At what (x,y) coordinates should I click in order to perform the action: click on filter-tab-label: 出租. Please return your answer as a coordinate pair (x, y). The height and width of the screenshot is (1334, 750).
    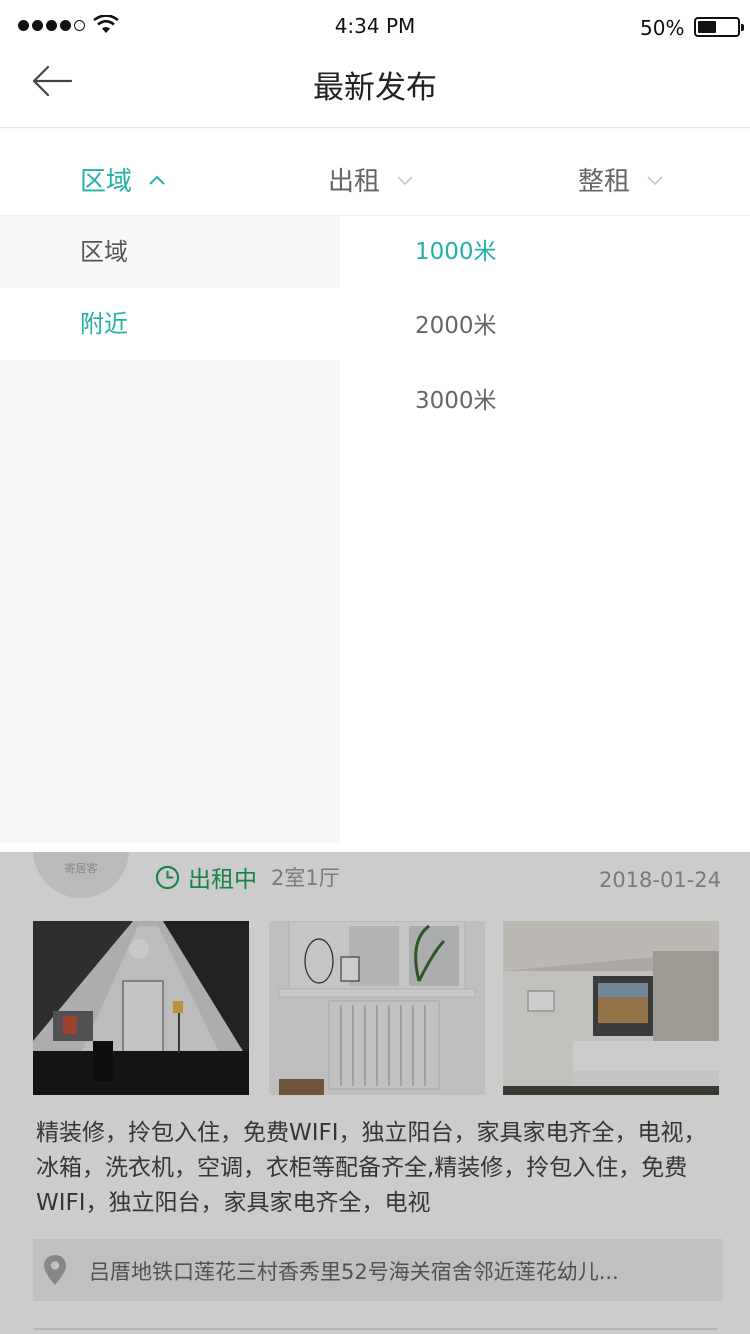
    Looking at the image, I should click on (354, 182).